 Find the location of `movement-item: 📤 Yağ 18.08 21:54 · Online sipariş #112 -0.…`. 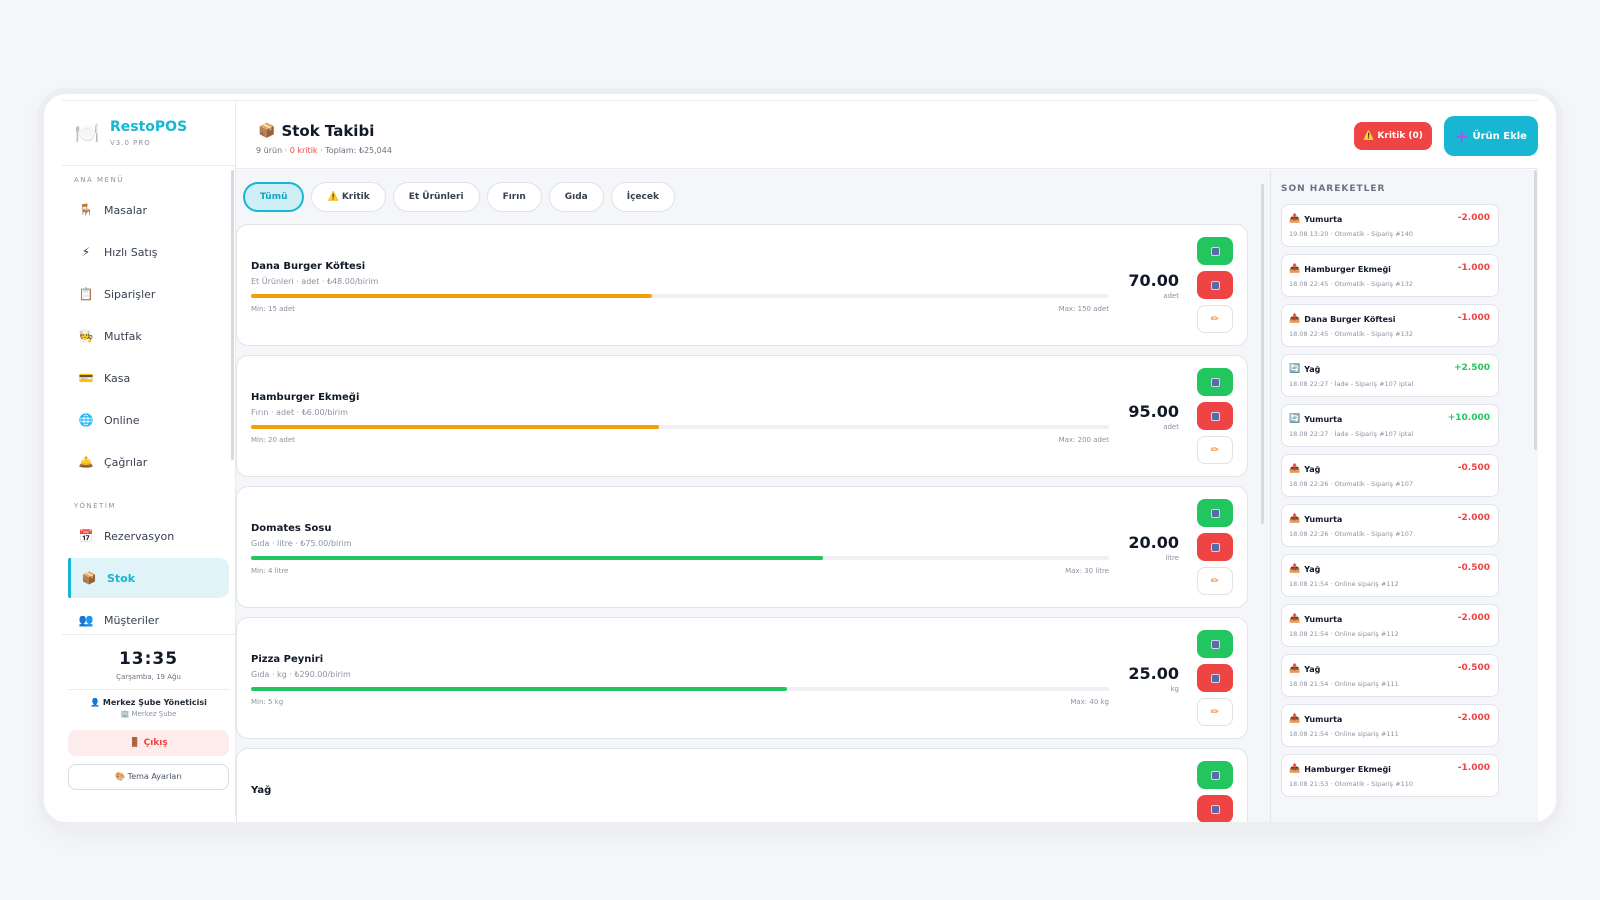

movement-item: 📤 Yağ 18.08 21:54 · Online sipariş #112 -0.… is located at coordinates (1390, 575).